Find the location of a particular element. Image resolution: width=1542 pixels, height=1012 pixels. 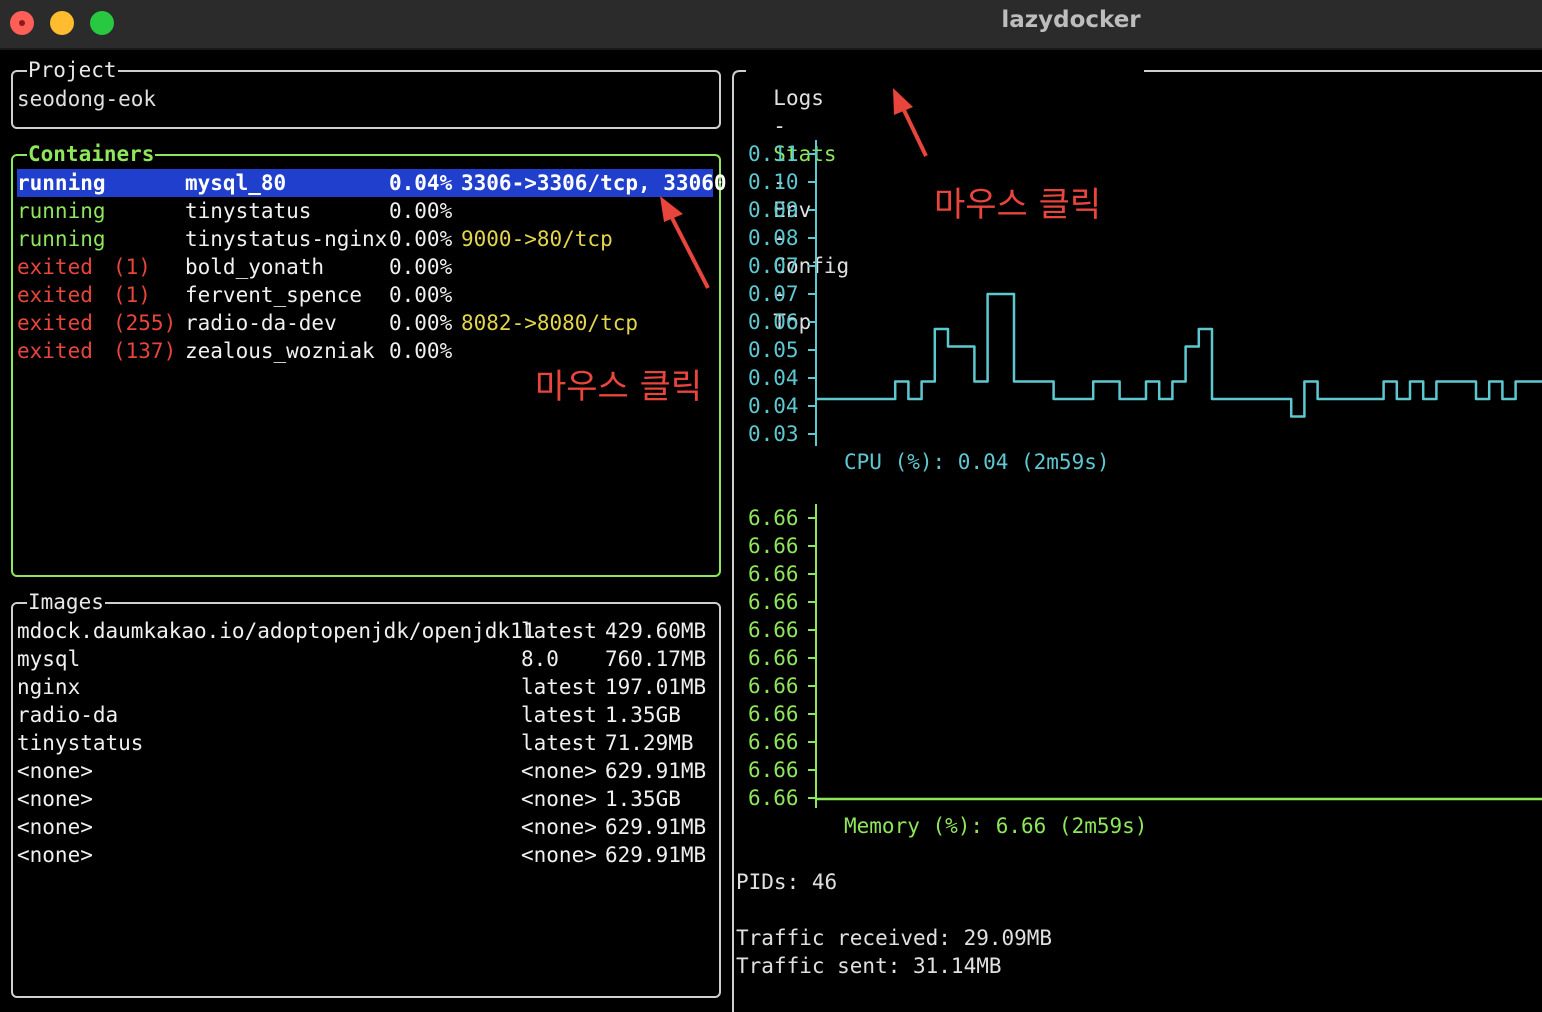

annotation-arrow-right-icon is located at coordinates (910, 122).